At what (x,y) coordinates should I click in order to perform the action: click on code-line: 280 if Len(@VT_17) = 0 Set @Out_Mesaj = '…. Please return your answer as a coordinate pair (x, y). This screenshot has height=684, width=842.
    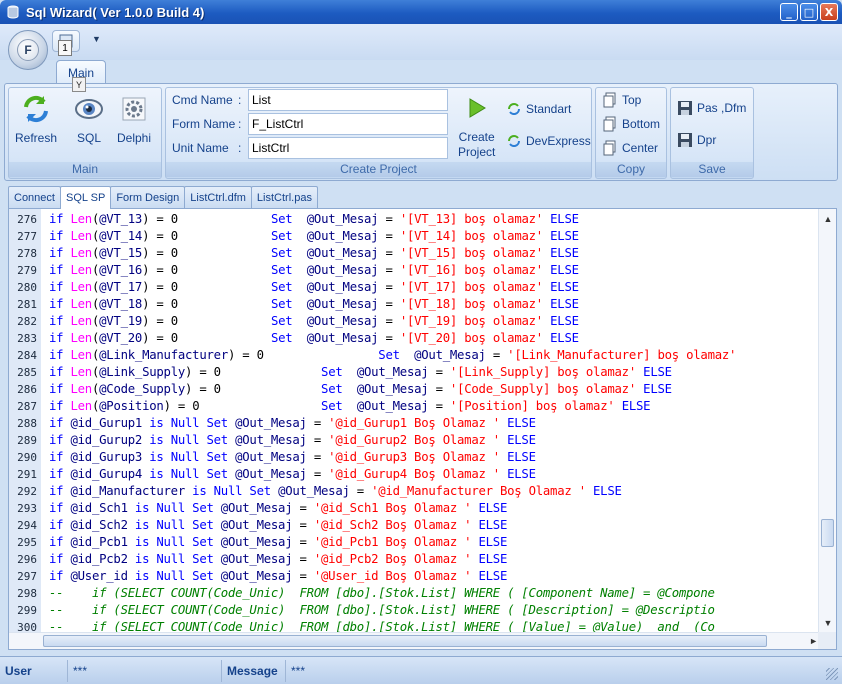
    Looking at the image, I should click on (413, 287).